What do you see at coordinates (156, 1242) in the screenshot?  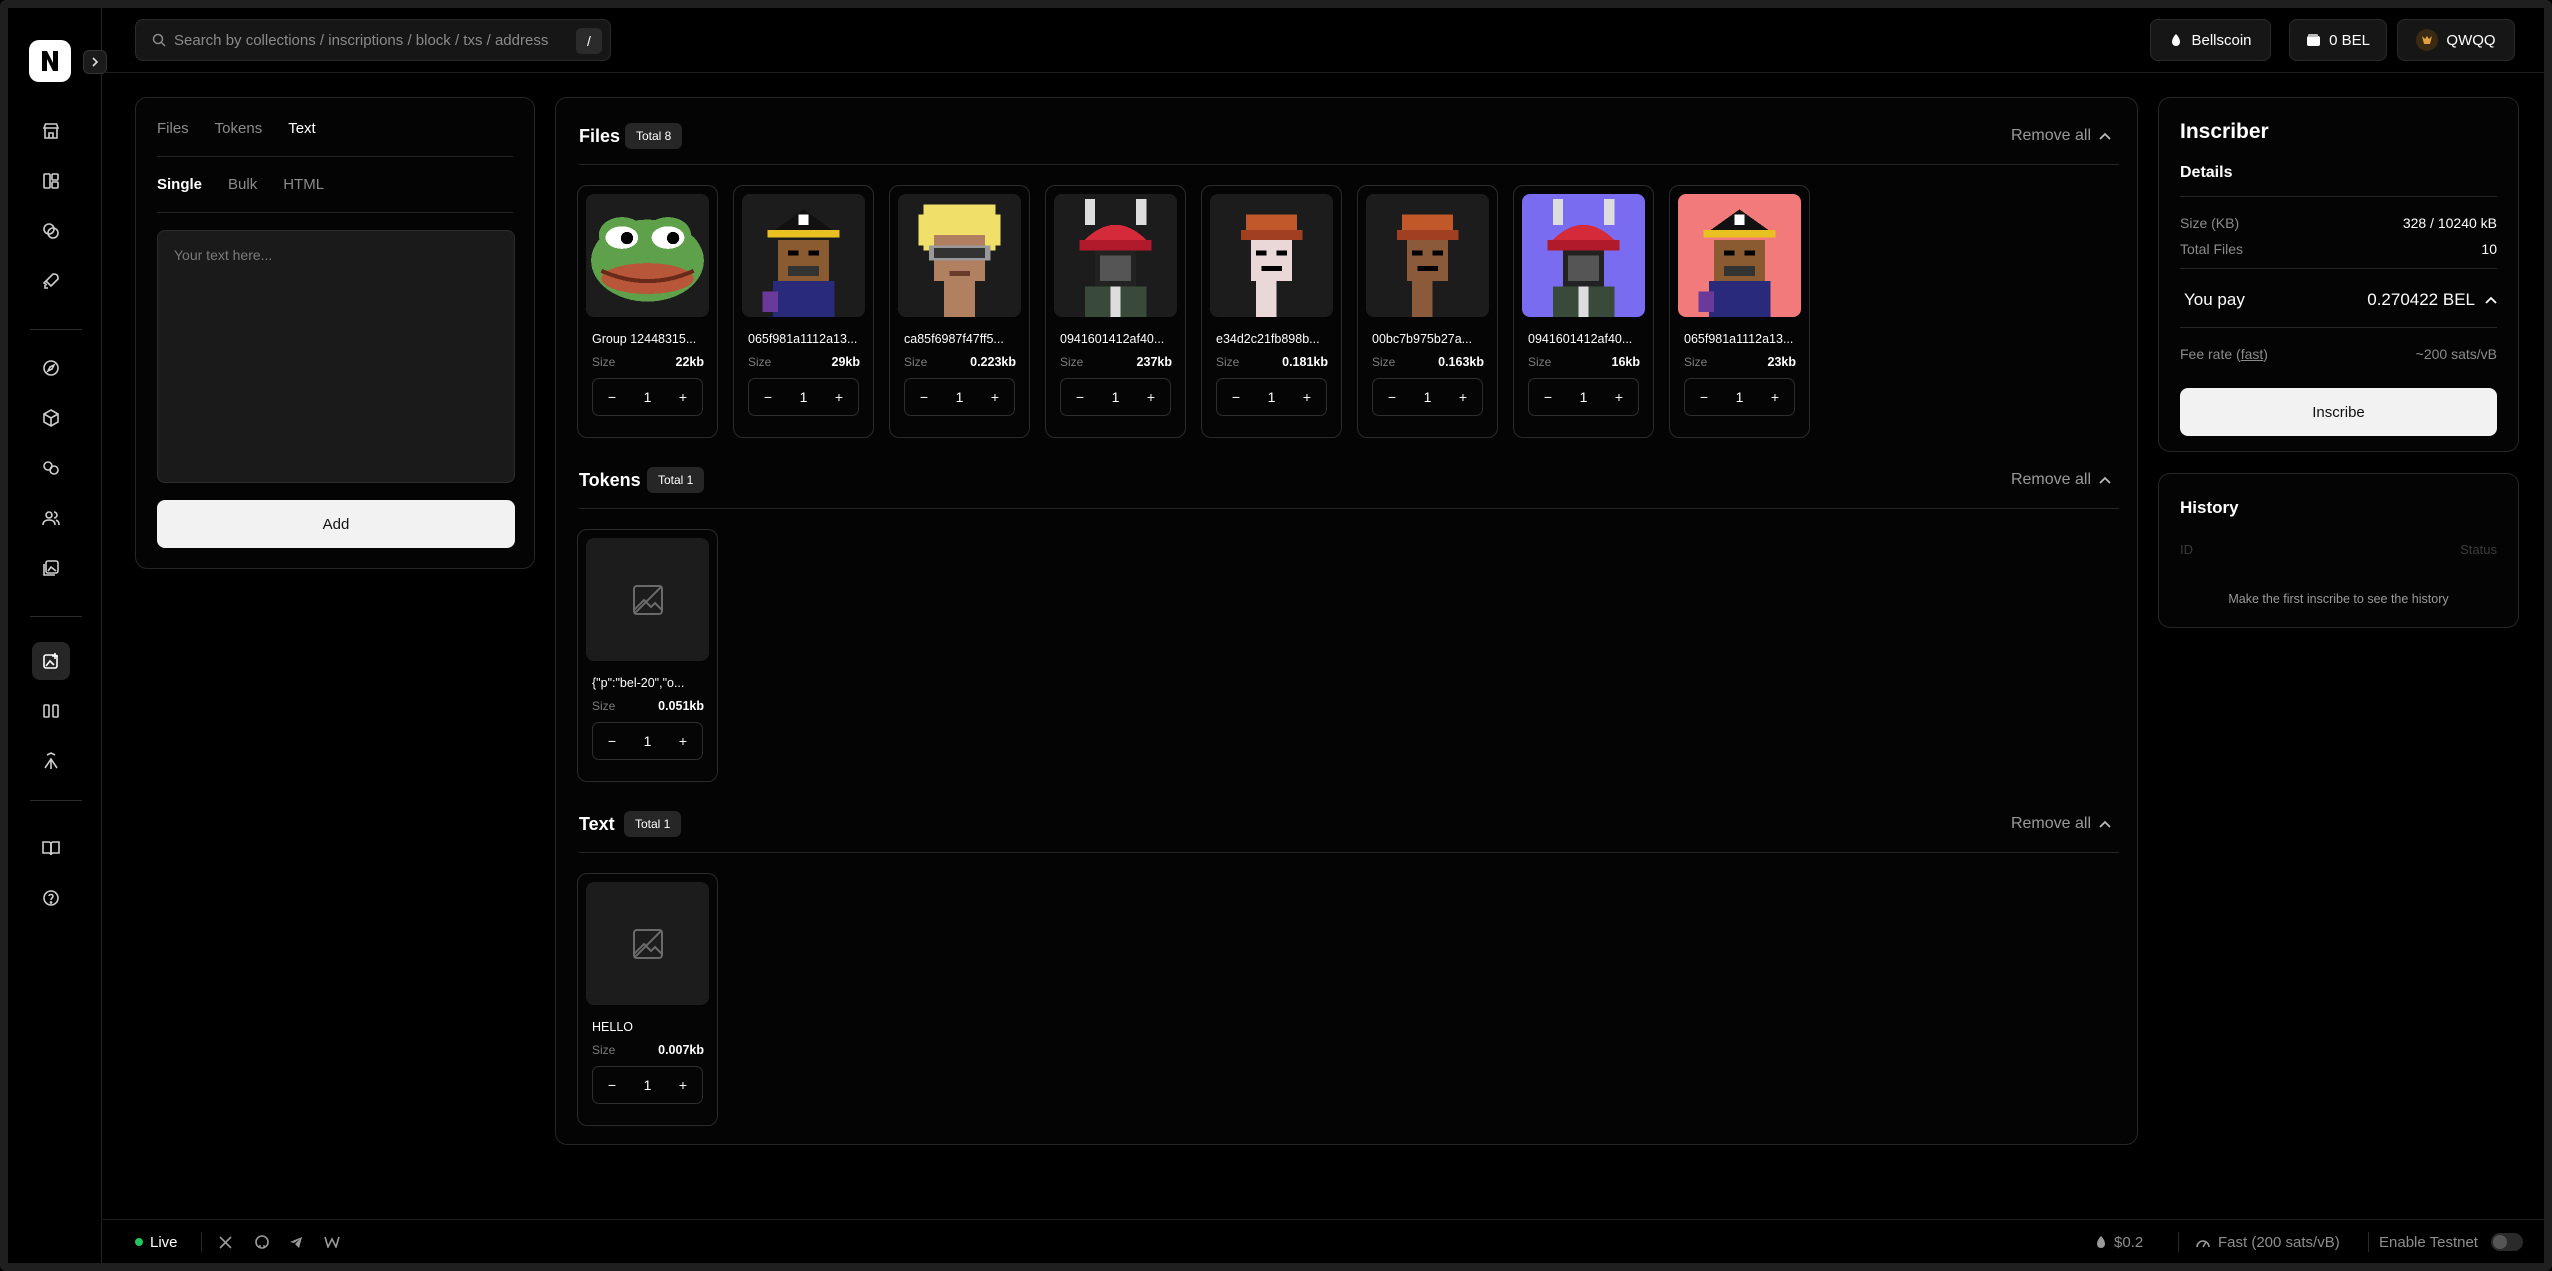 I see `live-status: Live` at bounding box center [156, 1242].